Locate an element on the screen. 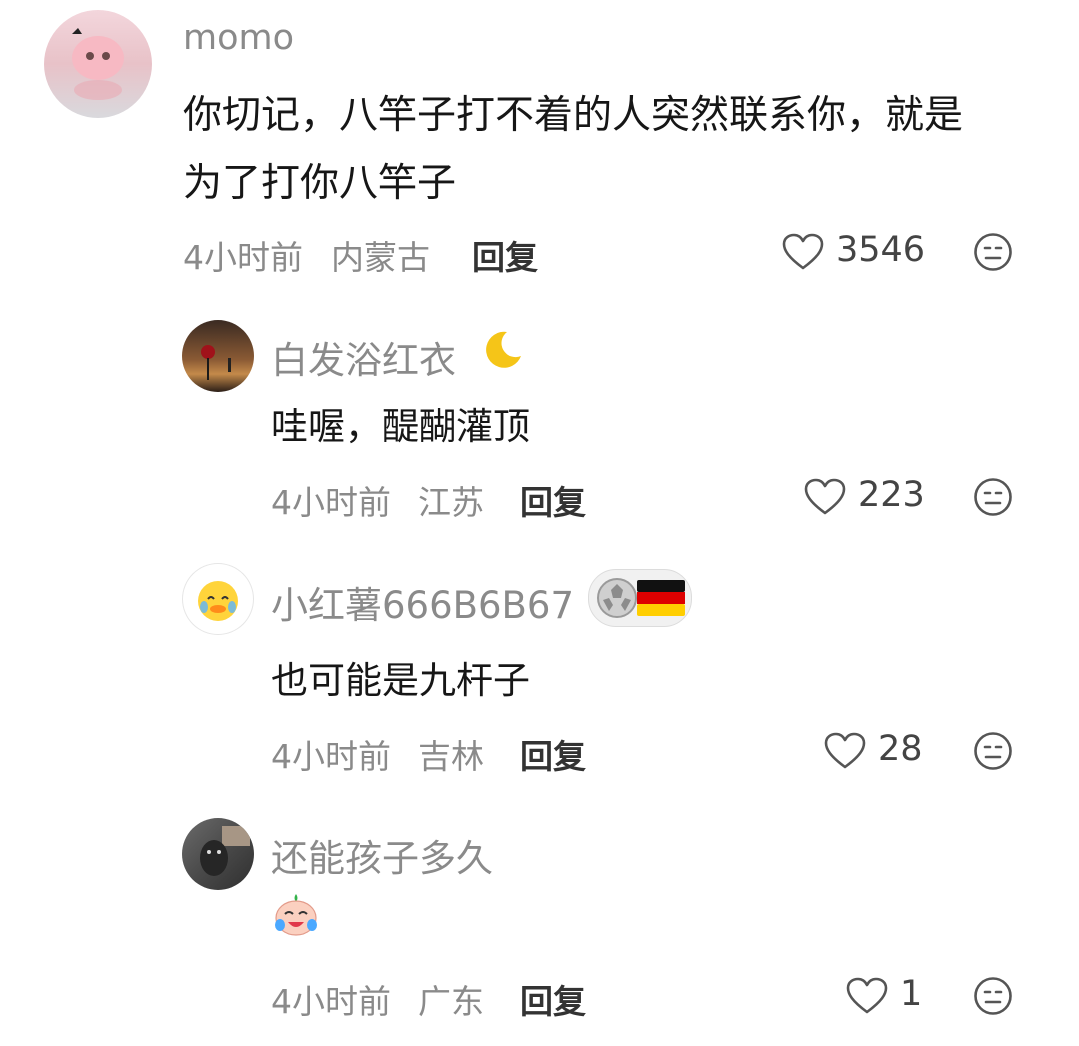 This screenshot has height=1046, width=1079. germany-flag-badge is located at coordinates (640, 598).